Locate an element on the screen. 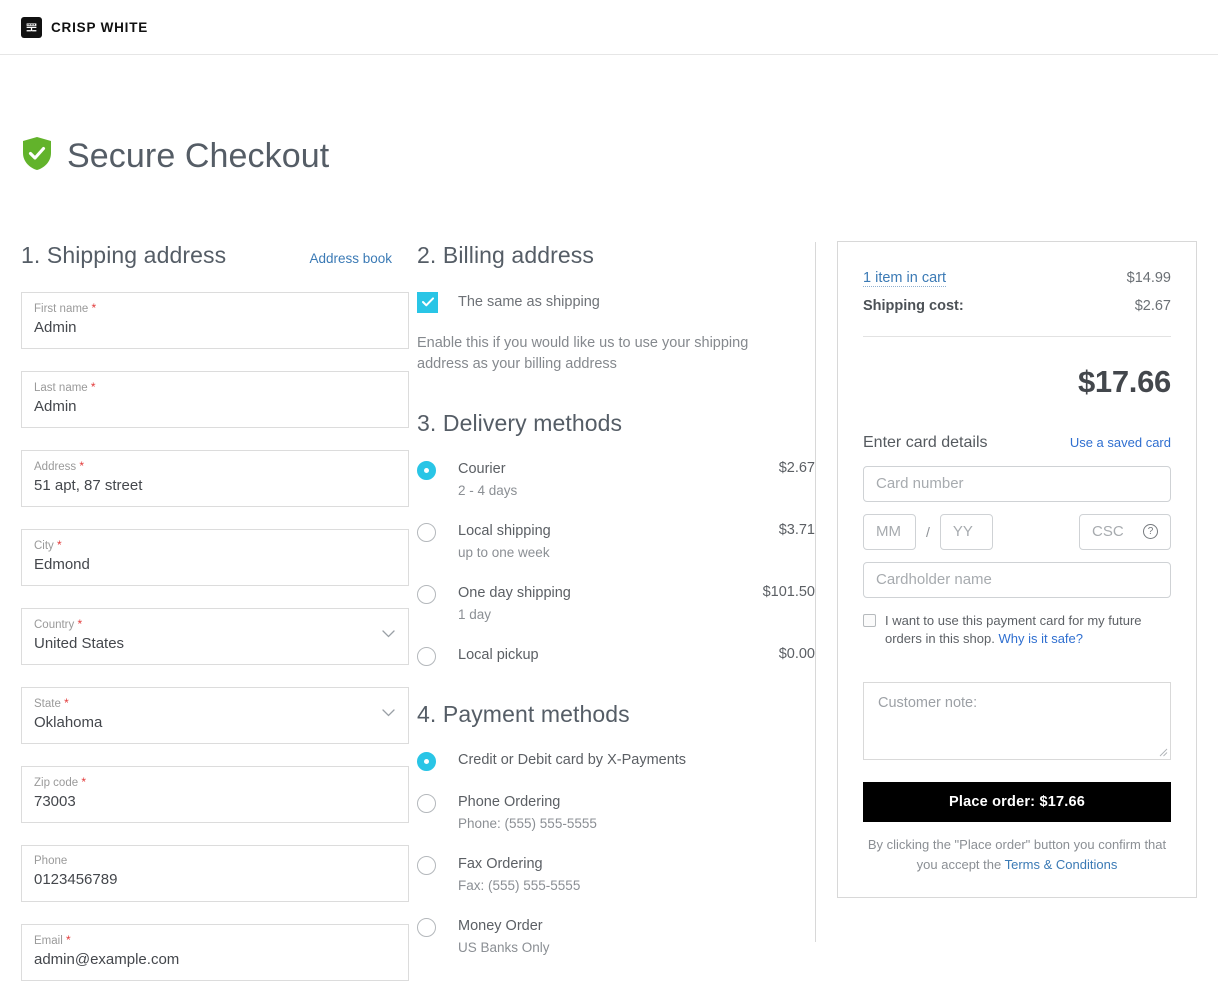  field-label: Address * is located at coordinates (59, 465).